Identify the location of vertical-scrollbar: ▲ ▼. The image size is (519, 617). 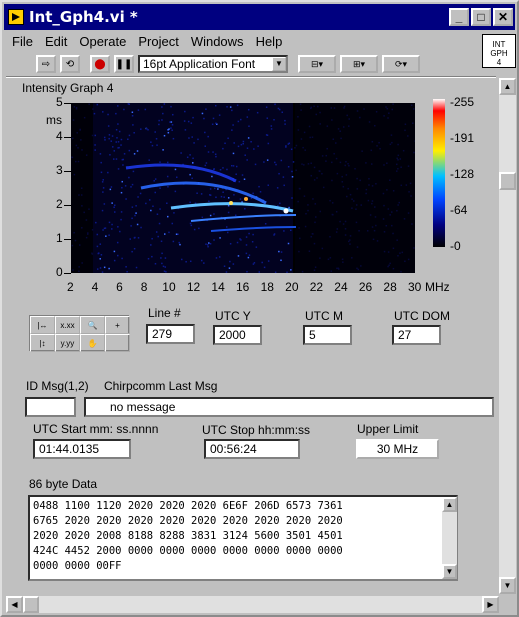
(507, 336).